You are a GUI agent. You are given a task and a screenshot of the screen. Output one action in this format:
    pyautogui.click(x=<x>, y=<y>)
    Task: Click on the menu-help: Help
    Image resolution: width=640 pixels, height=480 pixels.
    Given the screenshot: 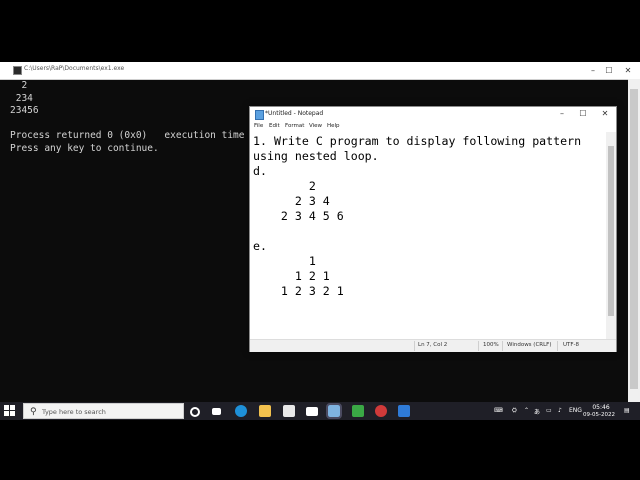 What is the action you would take?
    pyautogui.click(x=333, y=126)
    